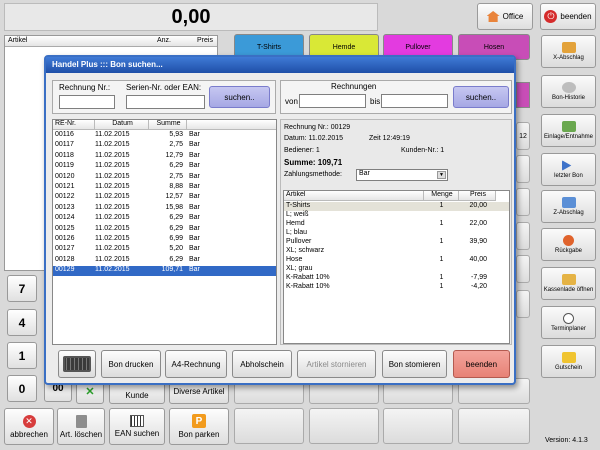 Image resolution: width=600 pixels, height=450 pixels. I want to click on sidebar-item-bon-historie: Bon-Historie, so click(568, 91).